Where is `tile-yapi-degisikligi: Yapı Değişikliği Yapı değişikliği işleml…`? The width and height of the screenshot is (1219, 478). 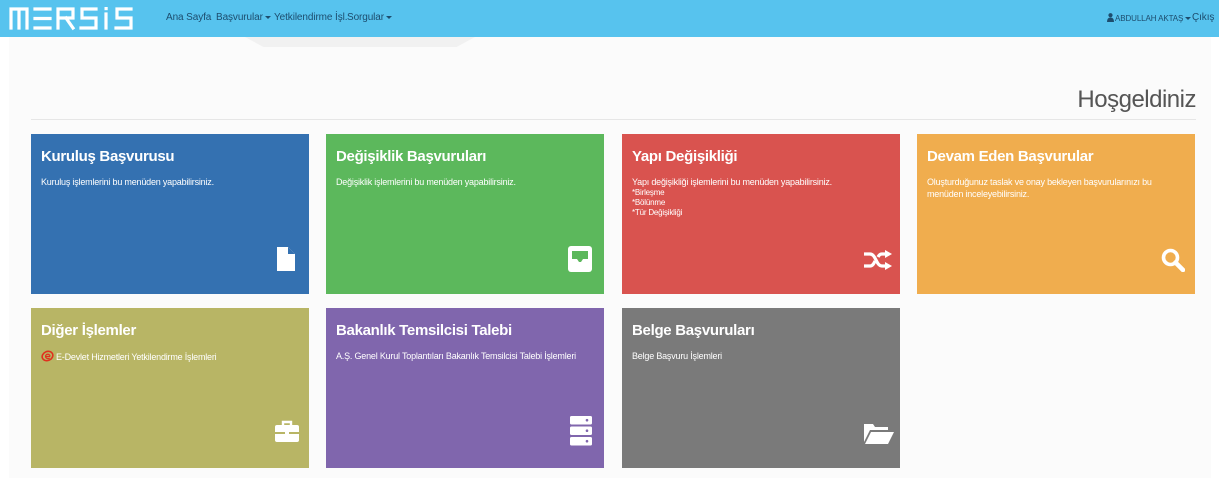 tile-yapi-degisikligi: Yapı Değişikliği Yapı değişikliği işleml… is located at coordinates (761, 214).